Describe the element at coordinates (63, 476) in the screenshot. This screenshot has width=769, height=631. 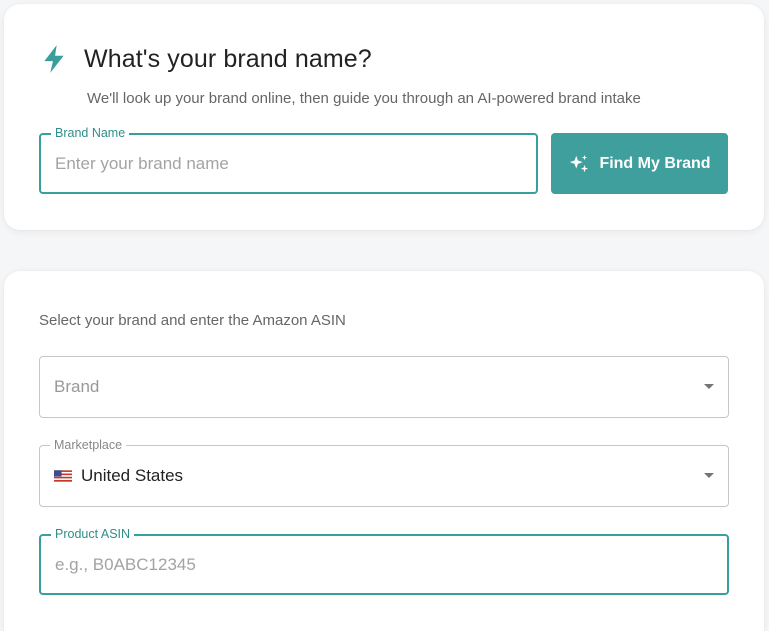
I see `us-flag-icon` at that location.